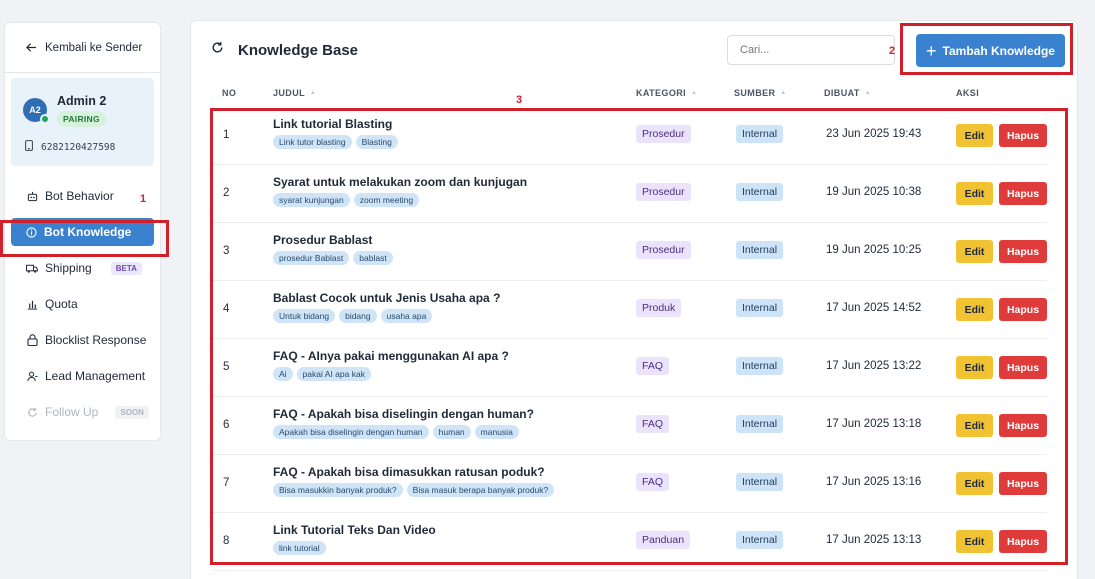  Describe the element at coordinates (376, 142) in the screenshot. I see `tag-chip: Blasting` at that location.